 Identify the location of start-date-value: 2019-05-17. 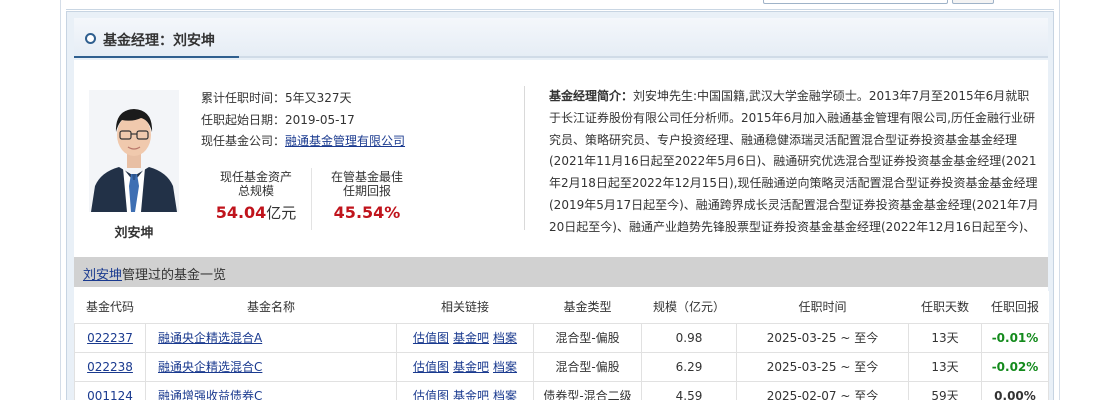
(320, 119).